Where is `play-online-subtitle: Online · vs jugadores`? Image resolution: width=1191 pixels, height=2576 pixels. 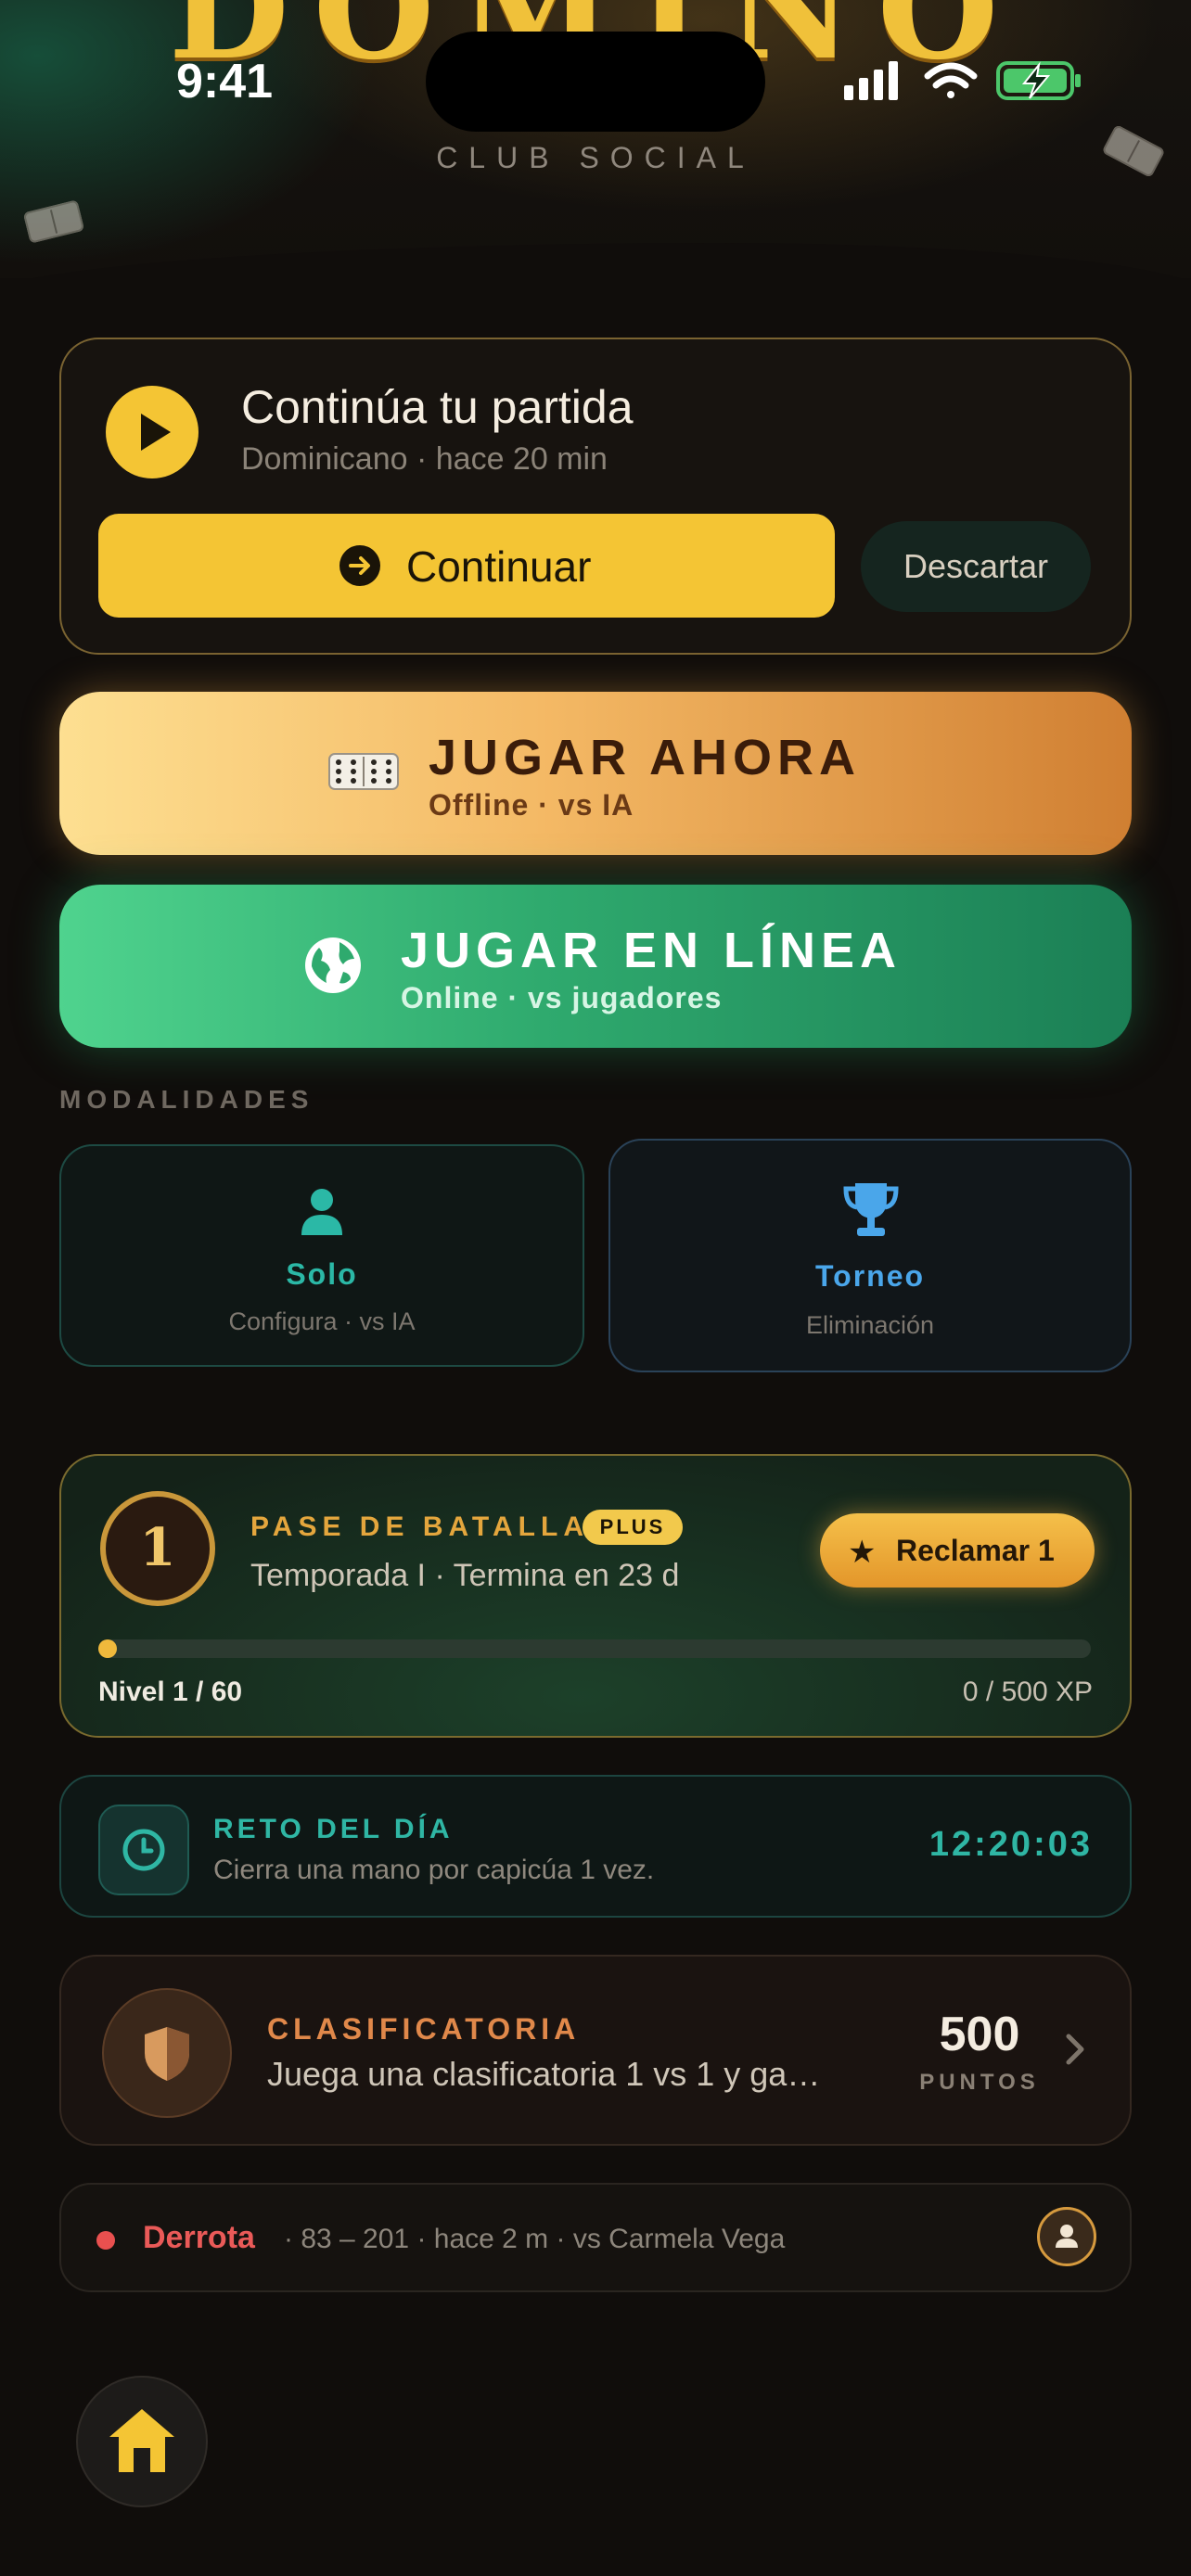
play-online-subtitle: Online · vs jugadores is located at coordinates (562, 997).